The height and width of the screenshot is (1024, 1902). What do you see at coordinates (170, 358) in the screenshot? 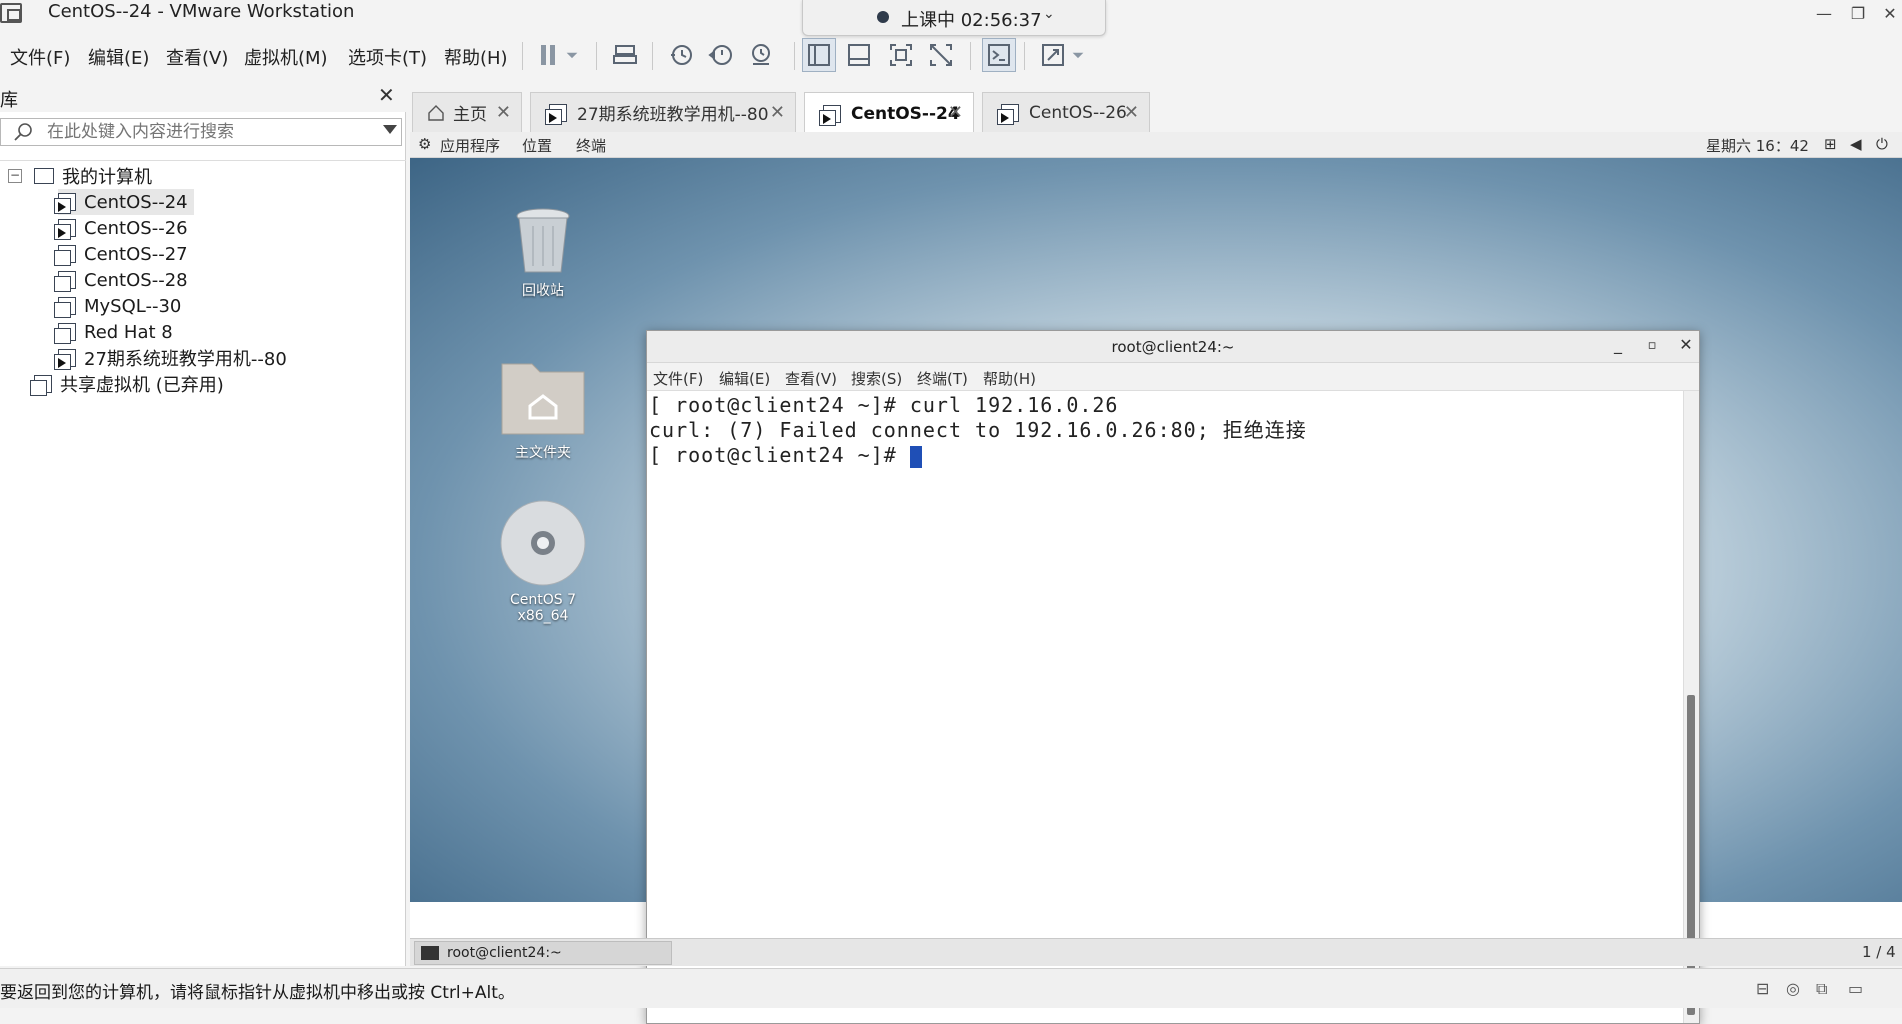
I see `tree-item-vm: 27期系统班教学用机--80` at bounding box center [170, 358].